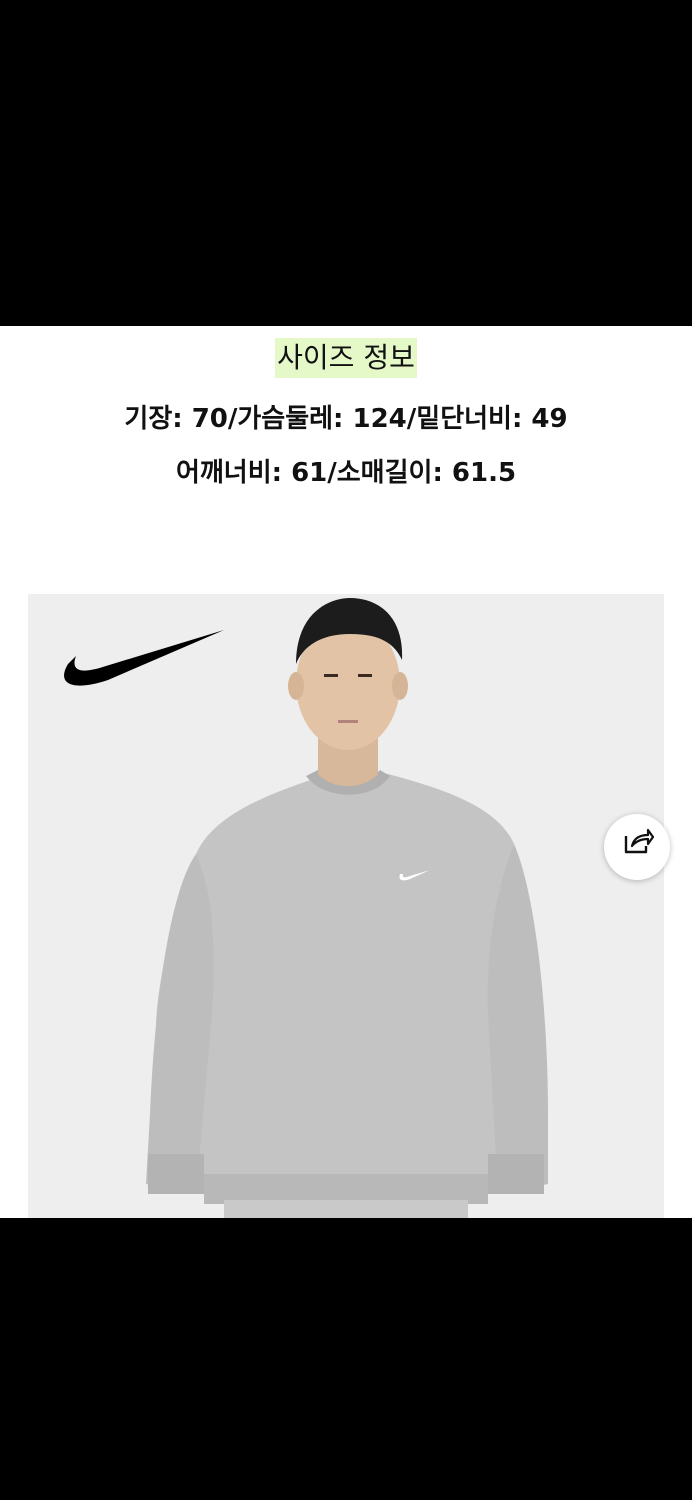  I want to click on title-wrap: 사이즈 정보, so click(346, 358).